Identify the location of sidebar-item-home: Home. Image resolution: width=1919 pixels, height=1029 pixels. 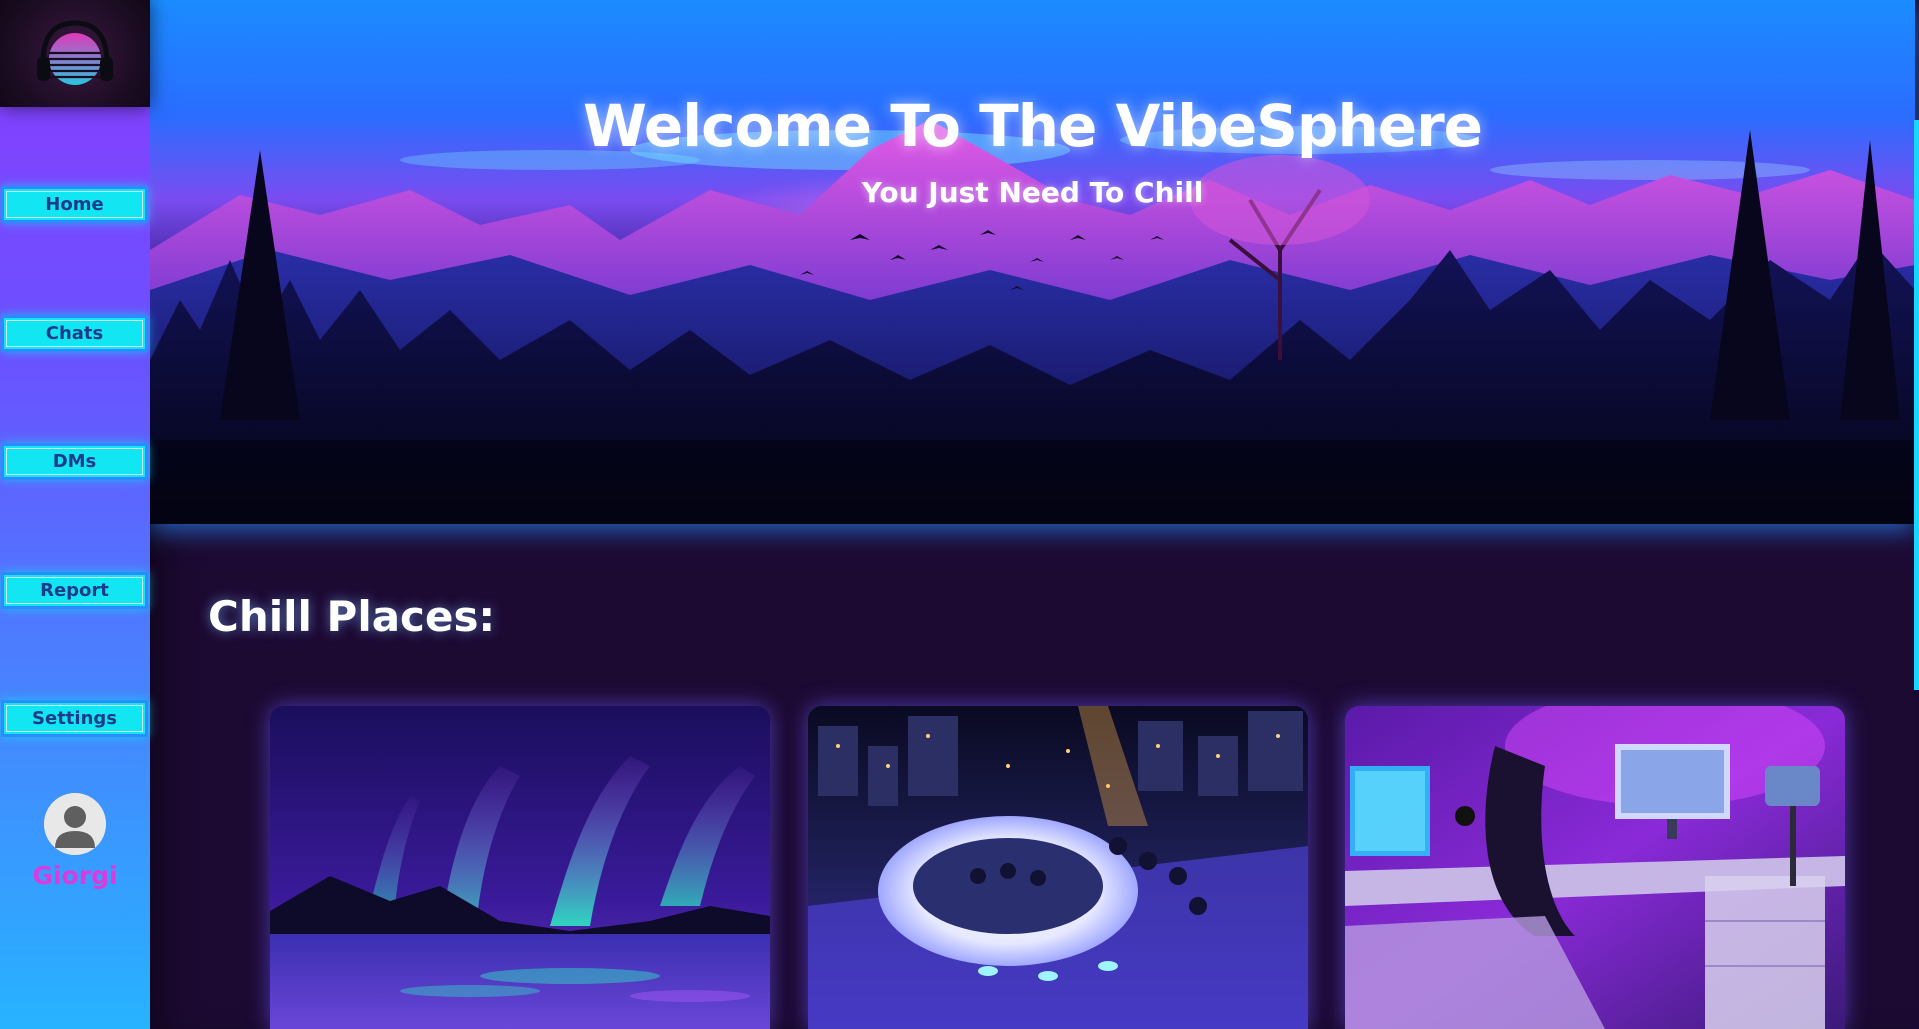
(74, 204).